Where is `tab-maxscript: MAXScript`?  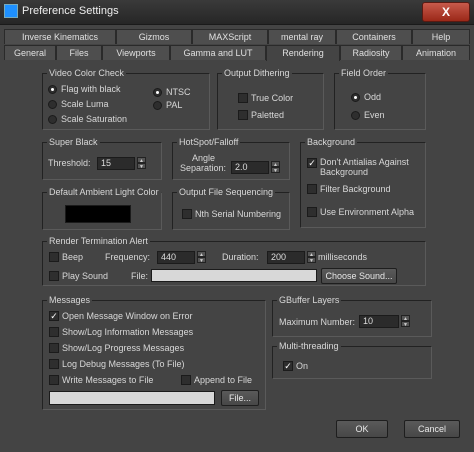 tab-maxscript: MAXScript is located at coordinates (230, 36).